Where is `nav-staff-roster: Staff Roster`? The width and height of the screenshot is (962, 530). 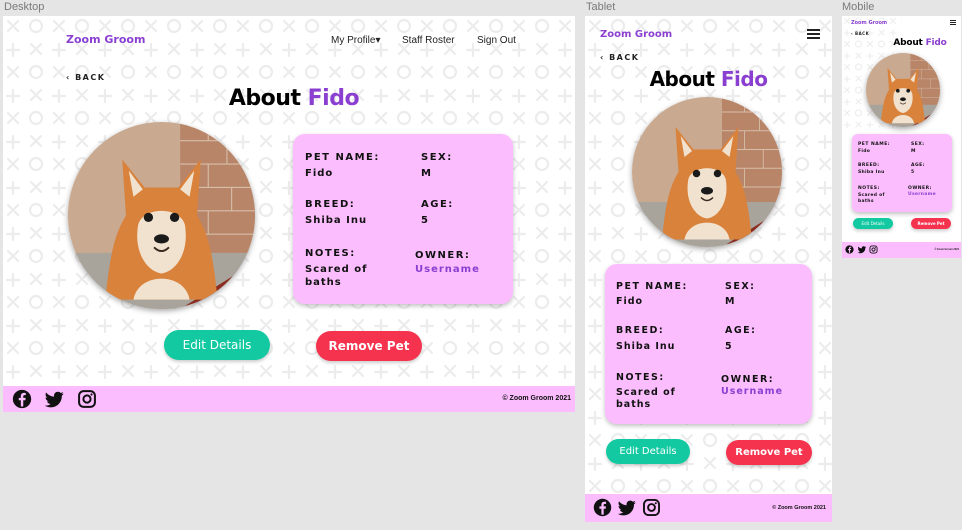 nav-staff-roster: Staff Roster is located at coordinates (428, 40).